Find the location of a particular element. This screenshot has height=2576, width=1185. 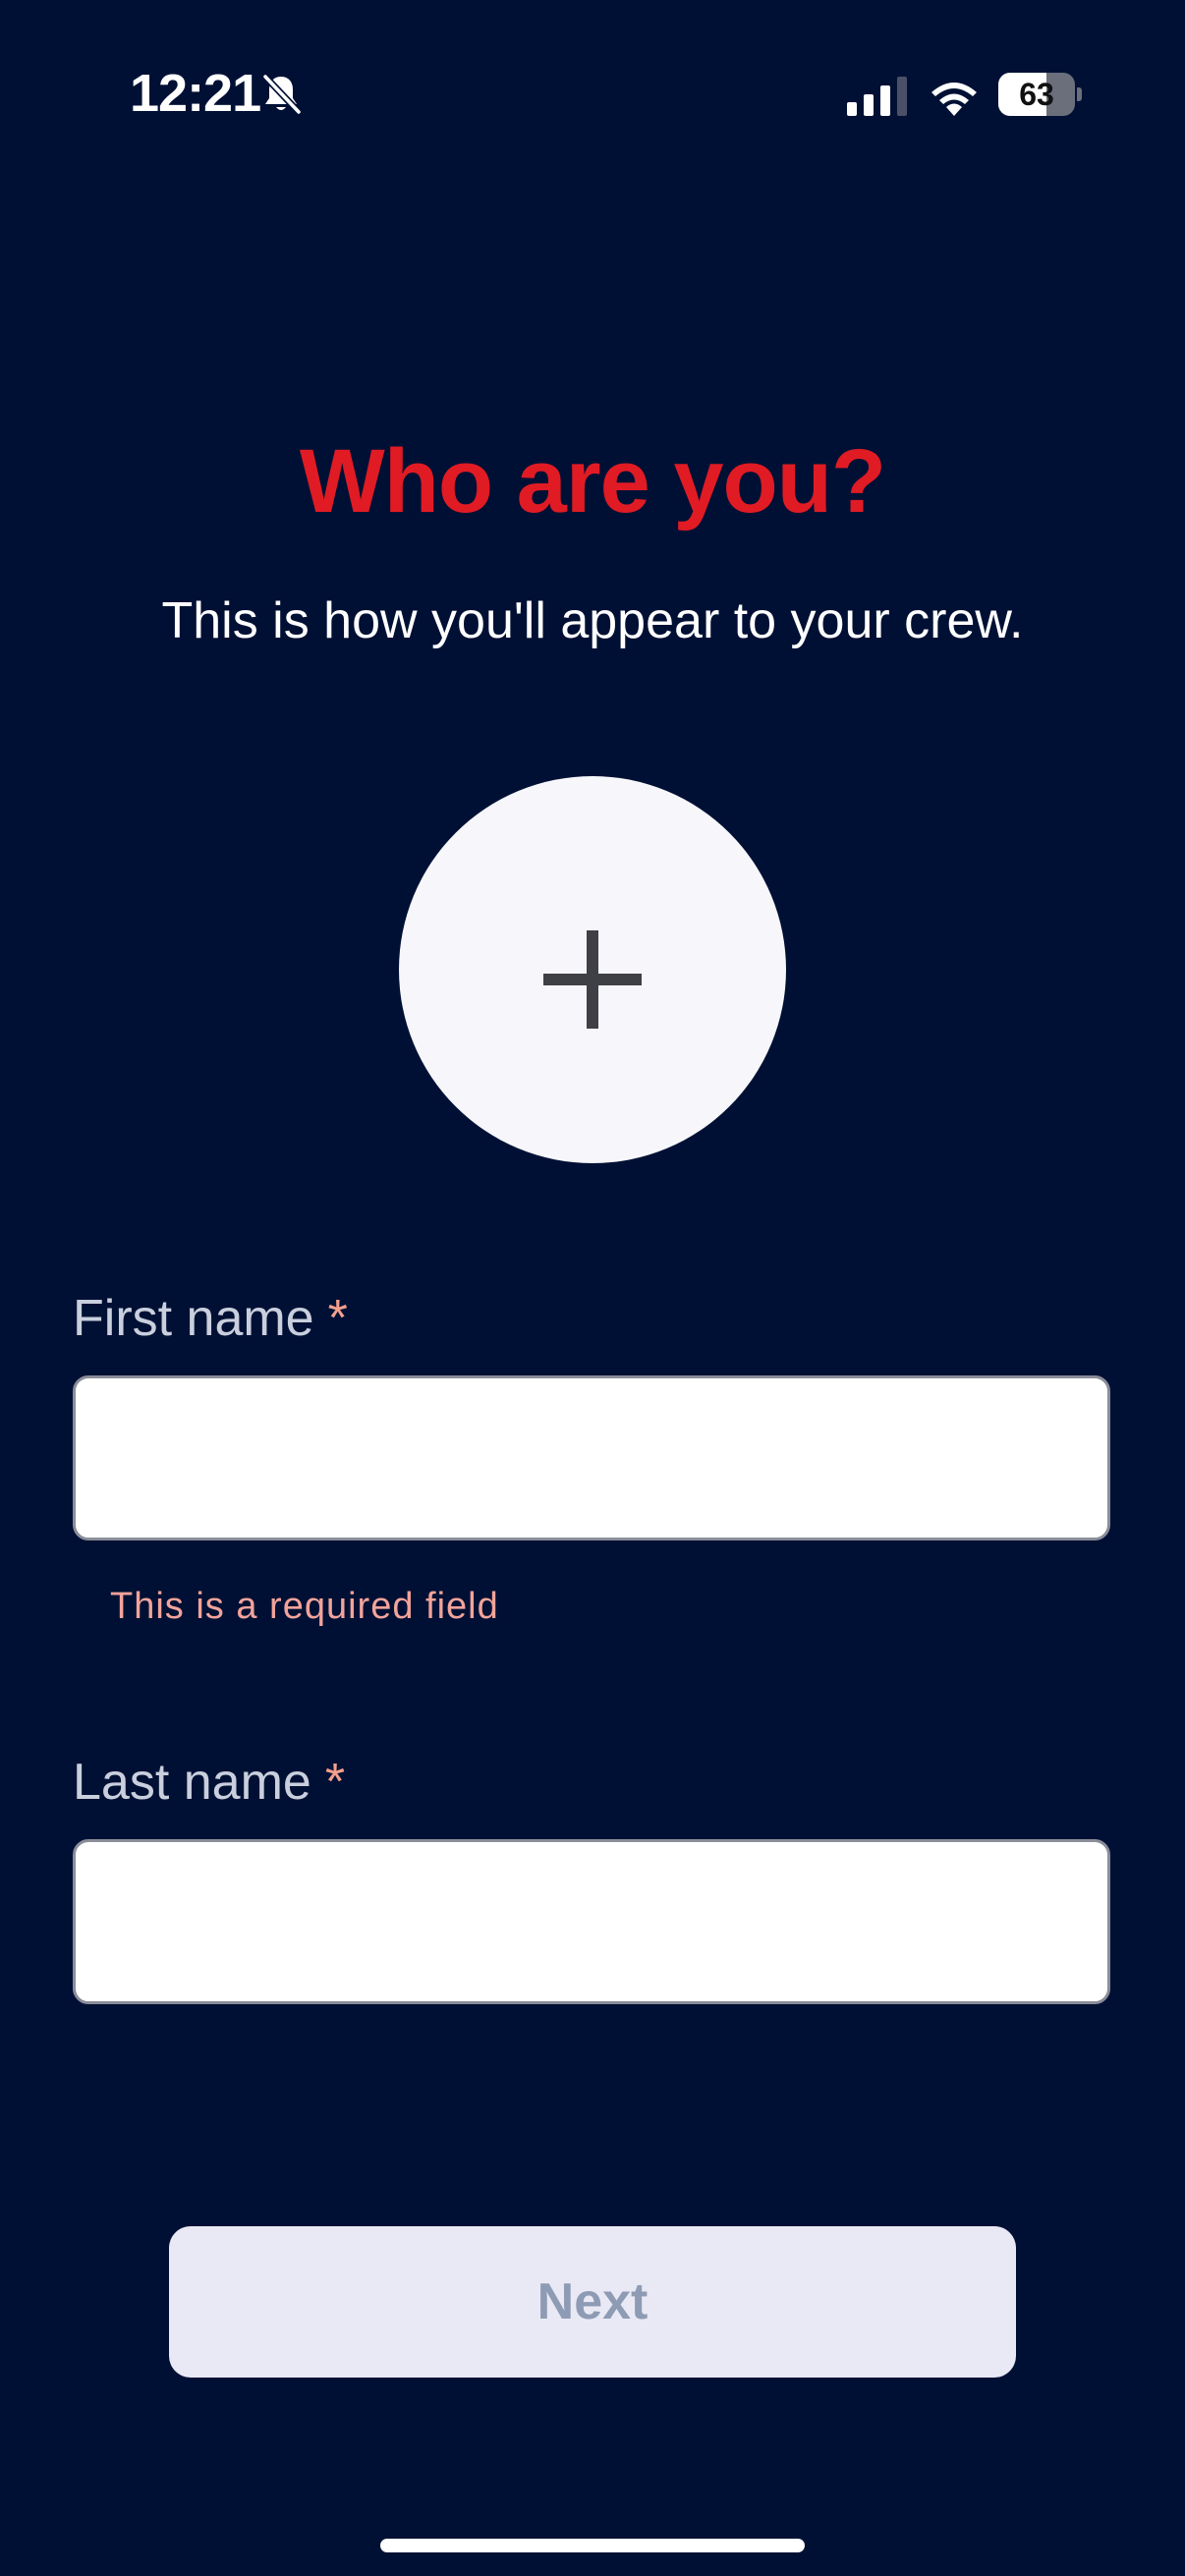

add-avatar-button is located at coordinates (592, 969).